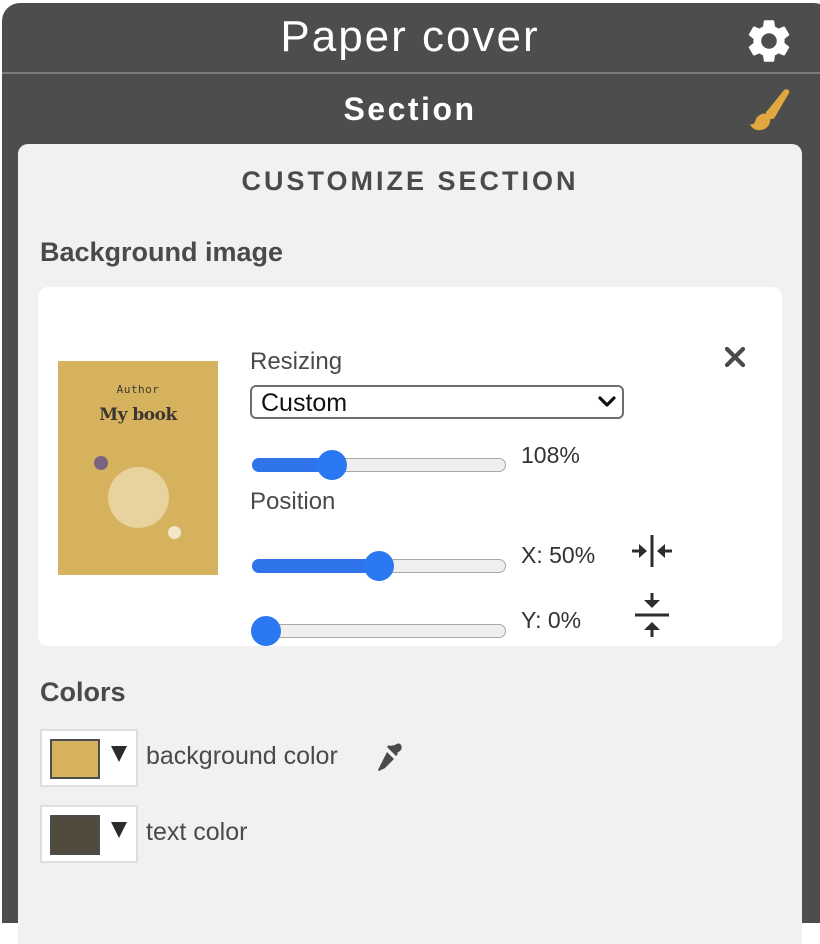 The width and height of the screenshot is (820, 944). Describe the element at coordinates (771, 112) in the screenshot. I see `paintbrush-icon` at that location.